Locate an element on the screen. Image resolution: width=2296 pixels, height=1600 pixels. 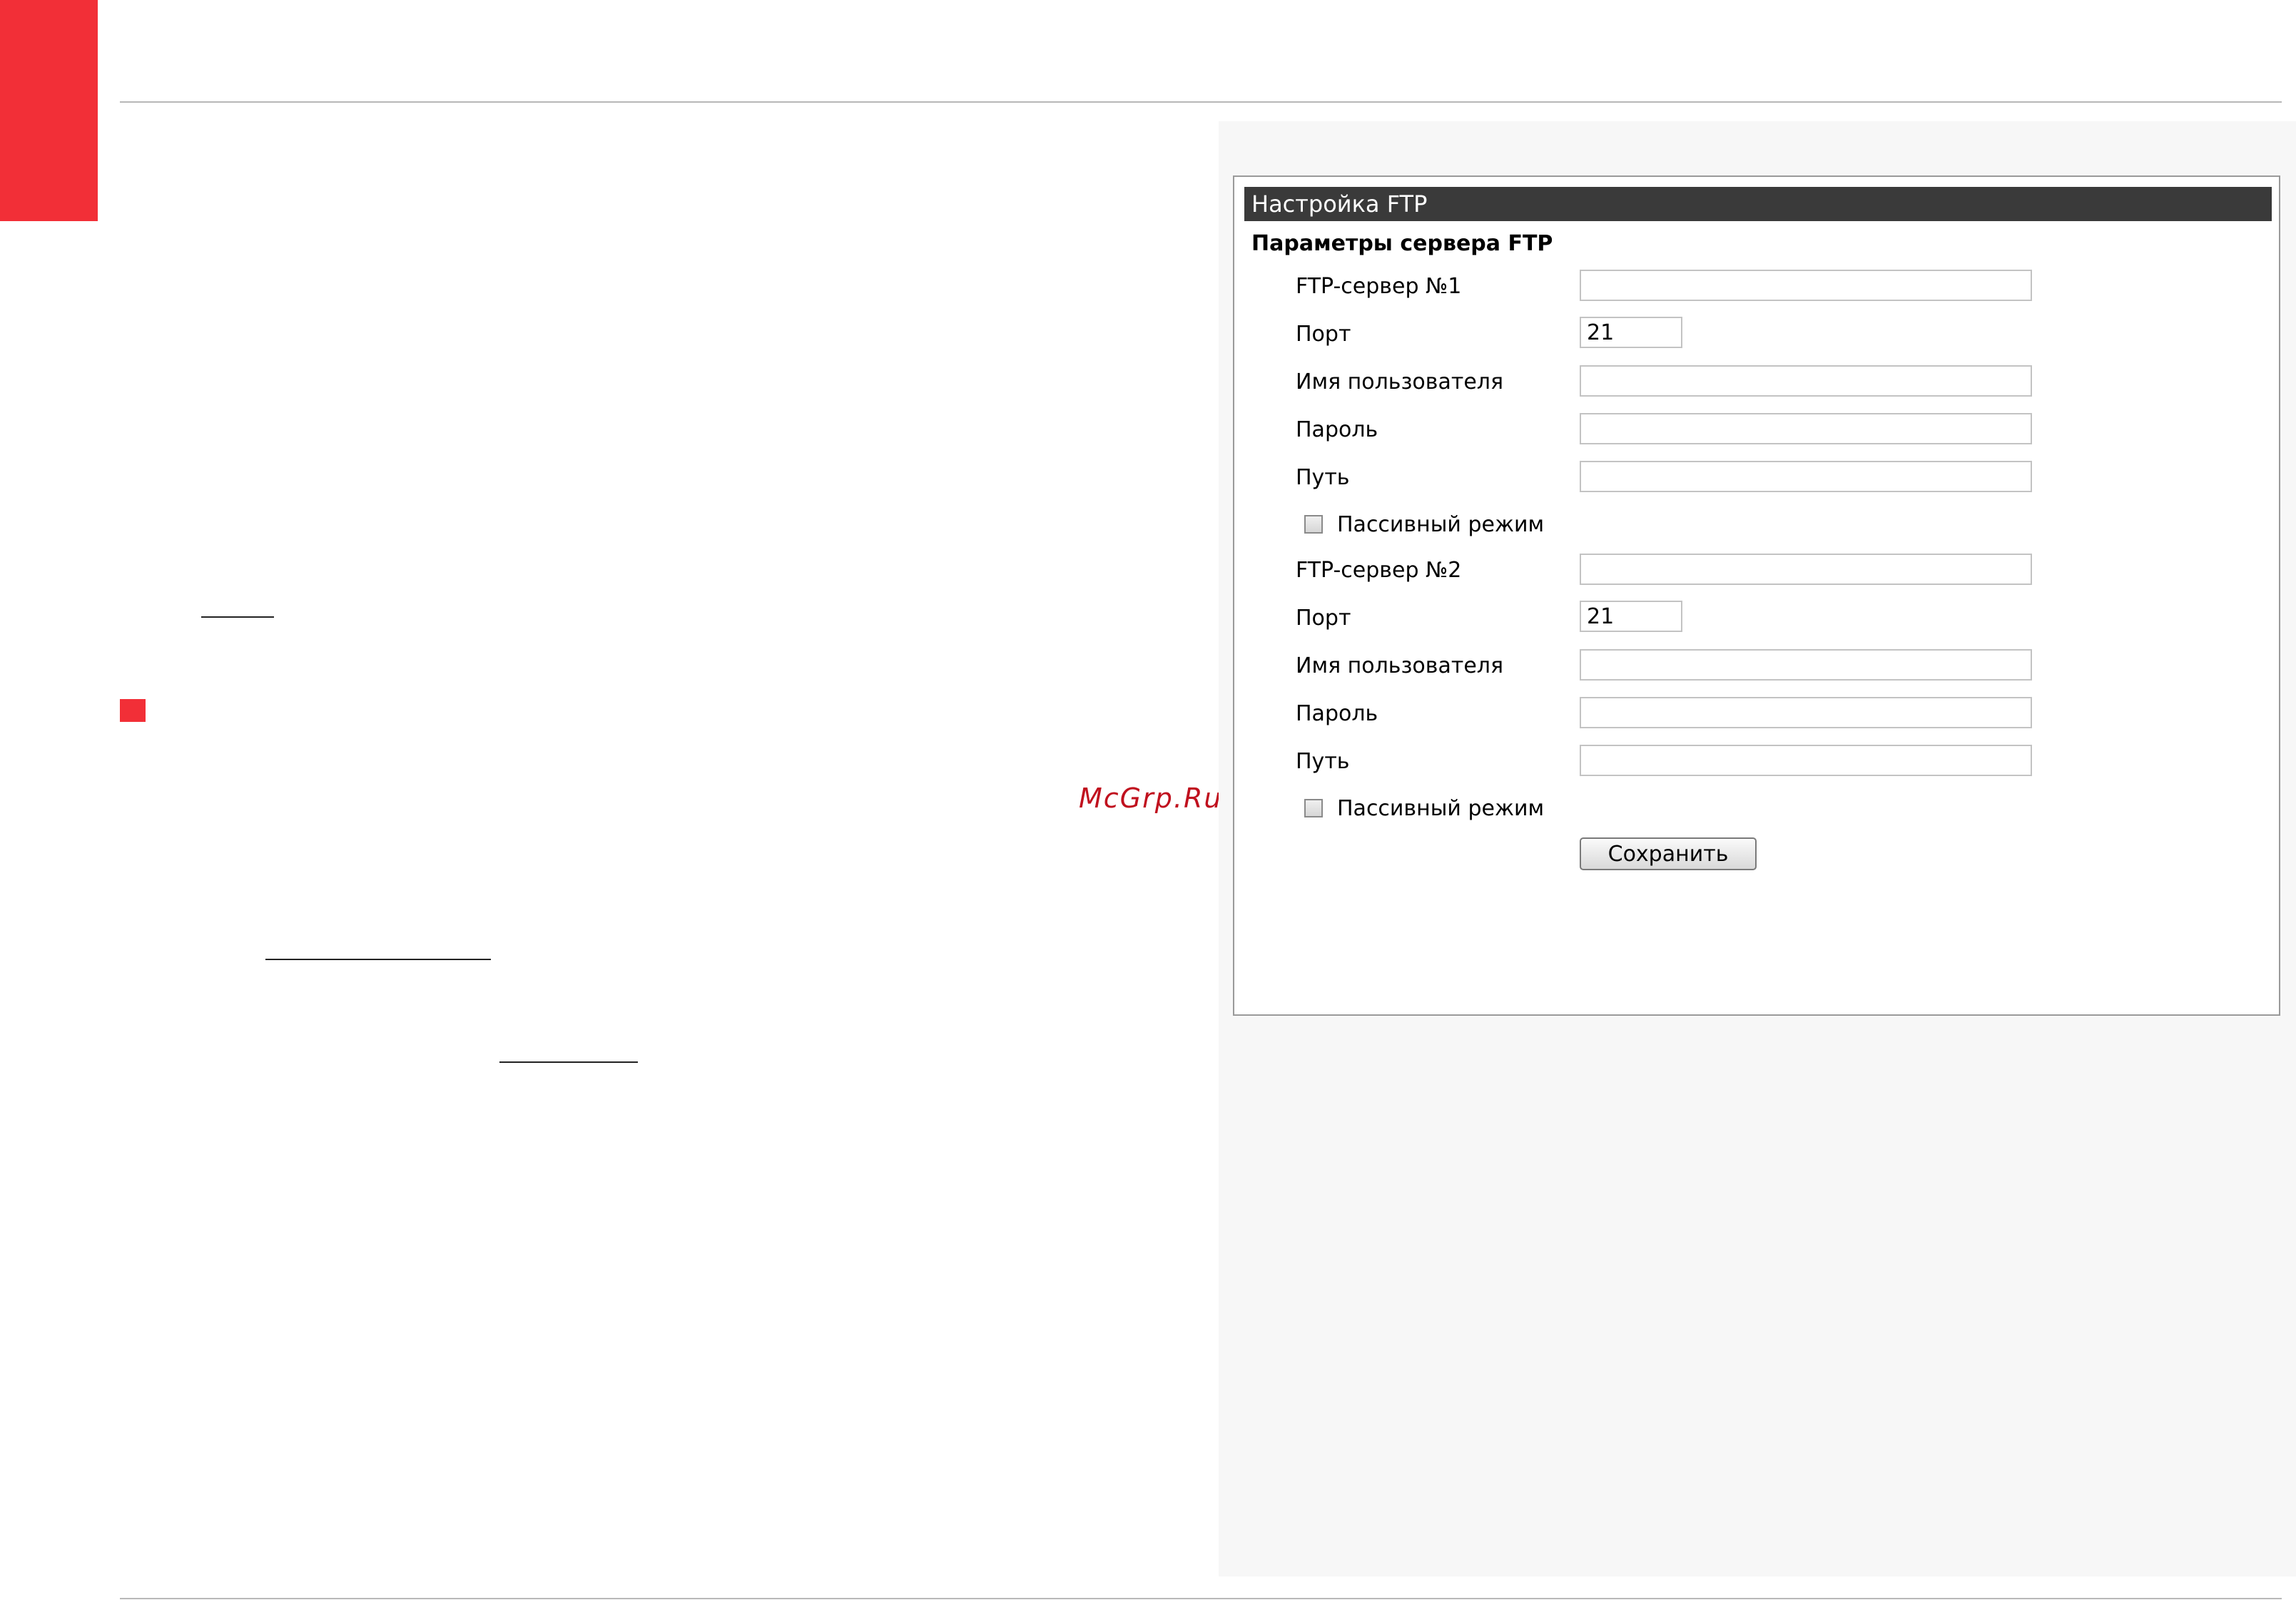
passive-mode-2-checkbox is located at coordinates (1313, 808).